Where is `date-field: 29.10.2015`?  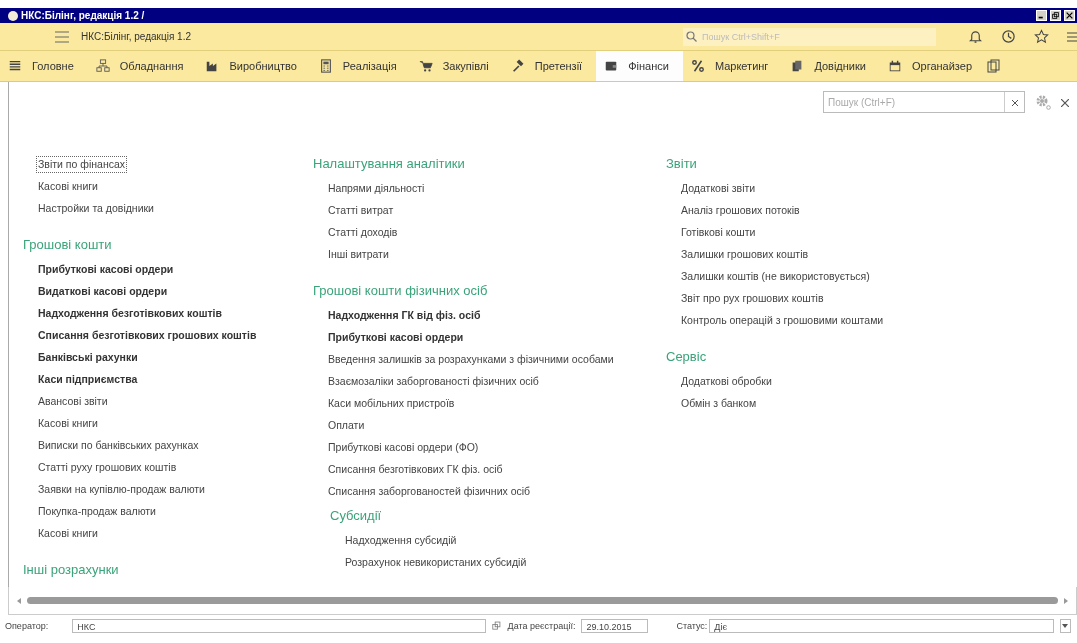
date-field: 29.10.2015 is located at coordinates (615, 626).